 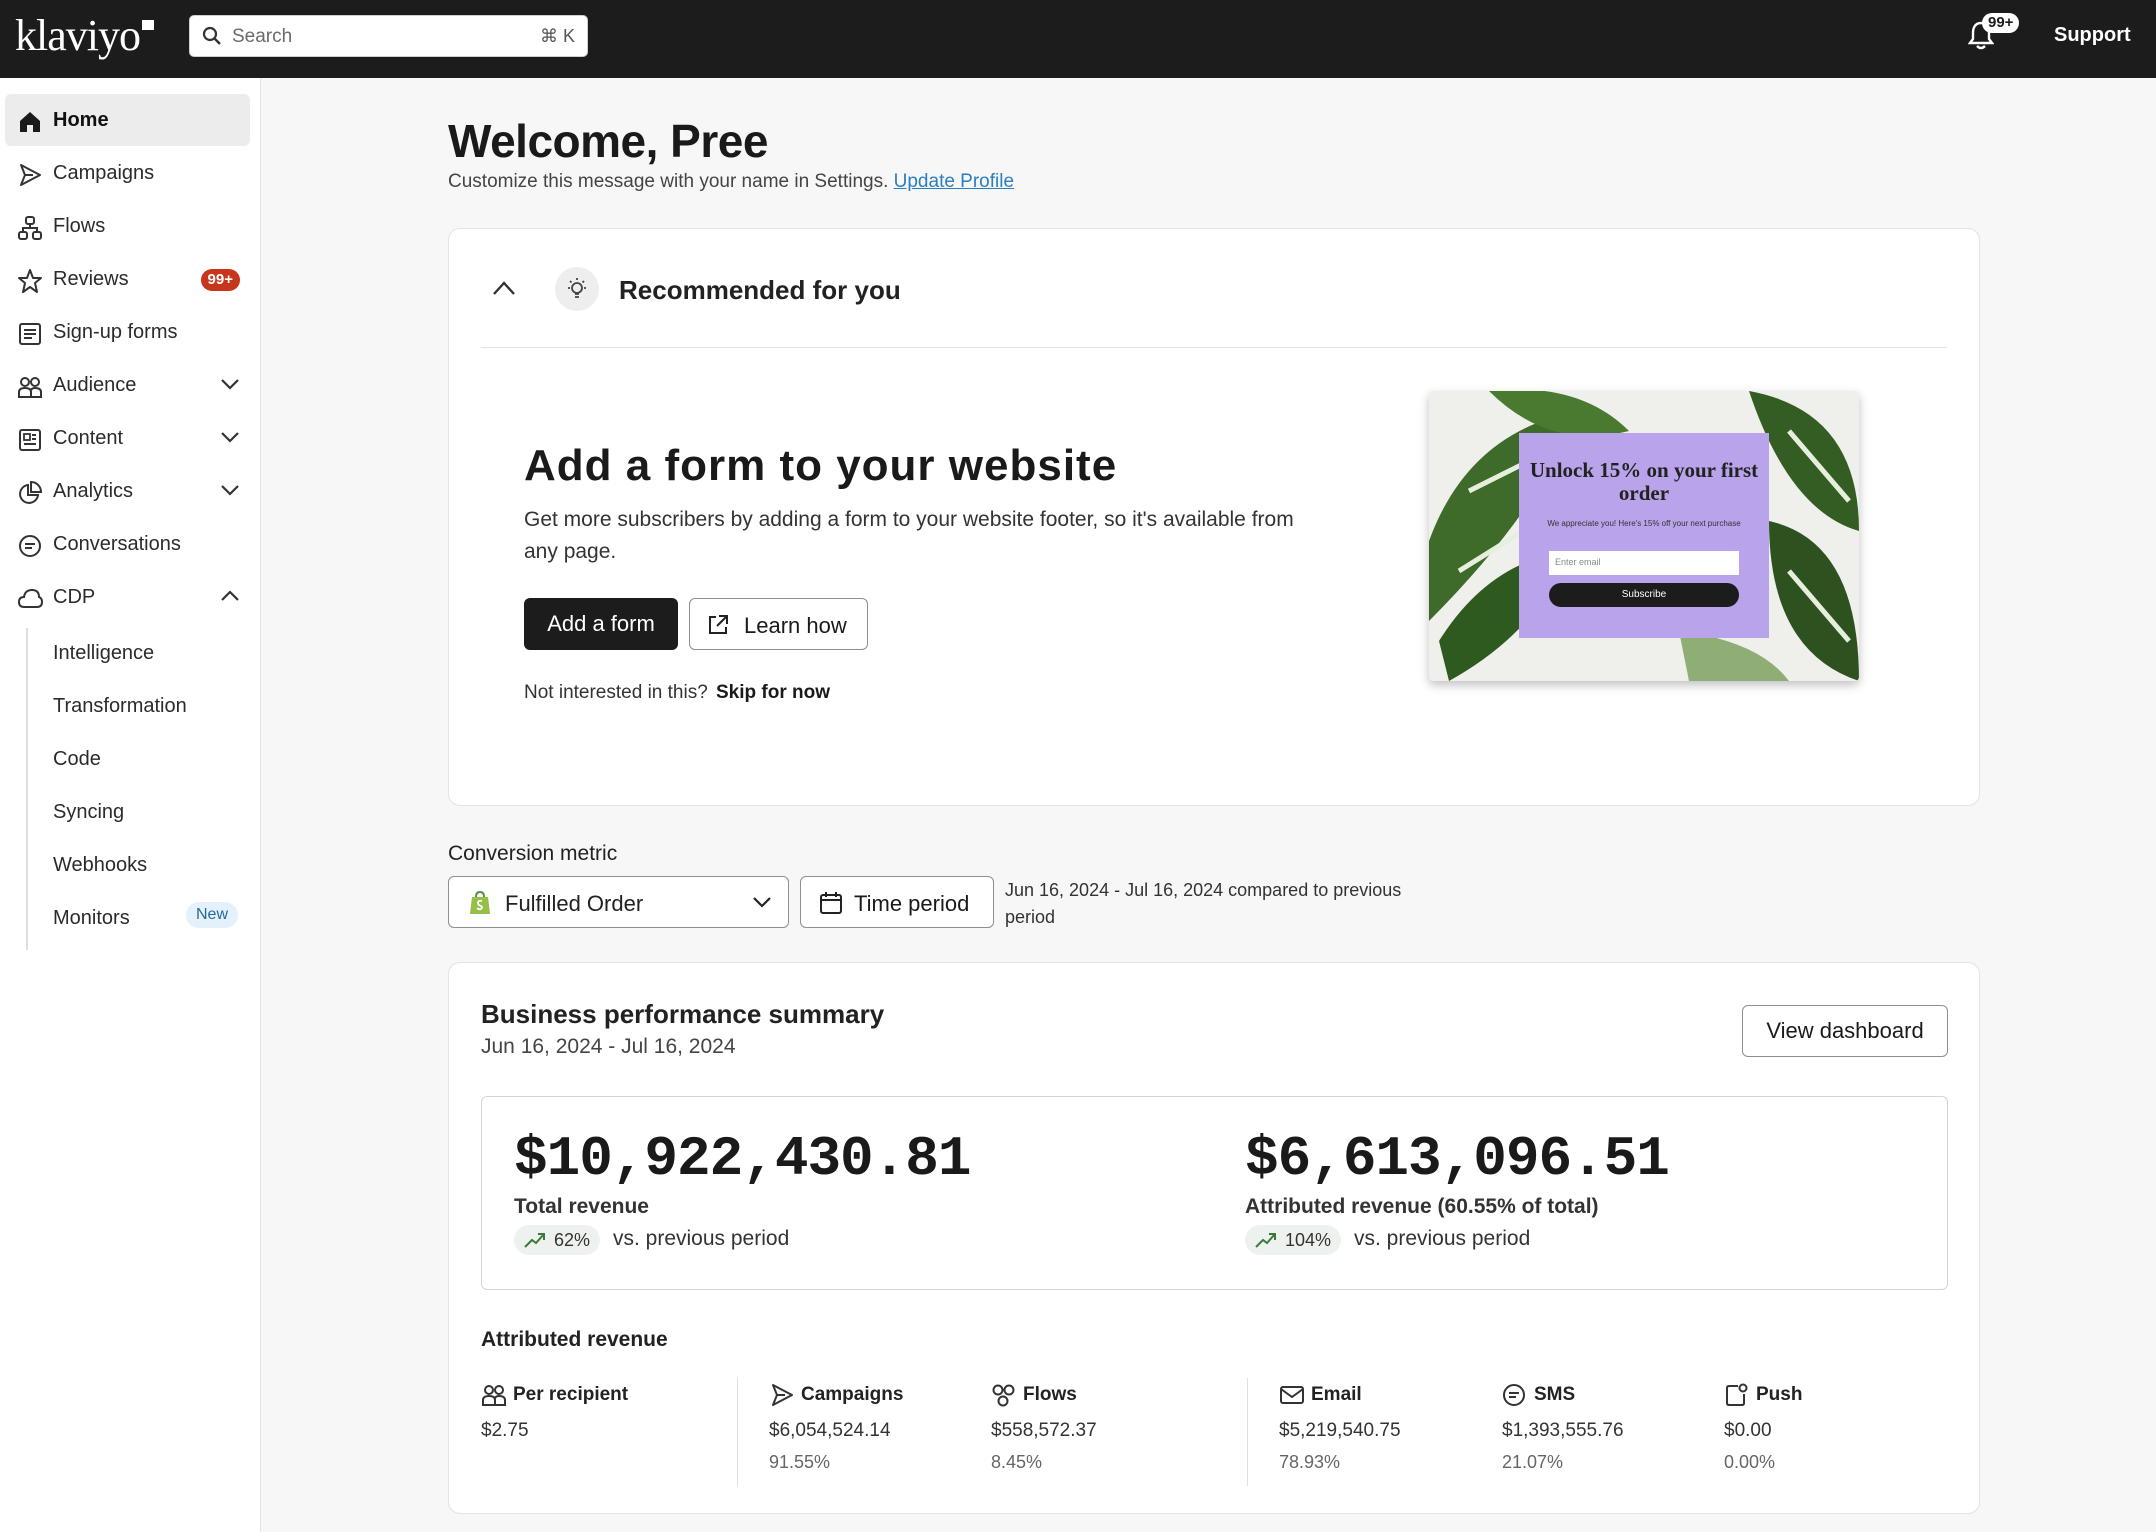 I want to click on sidebar-item-label: Content, so click(x=88, y=438).